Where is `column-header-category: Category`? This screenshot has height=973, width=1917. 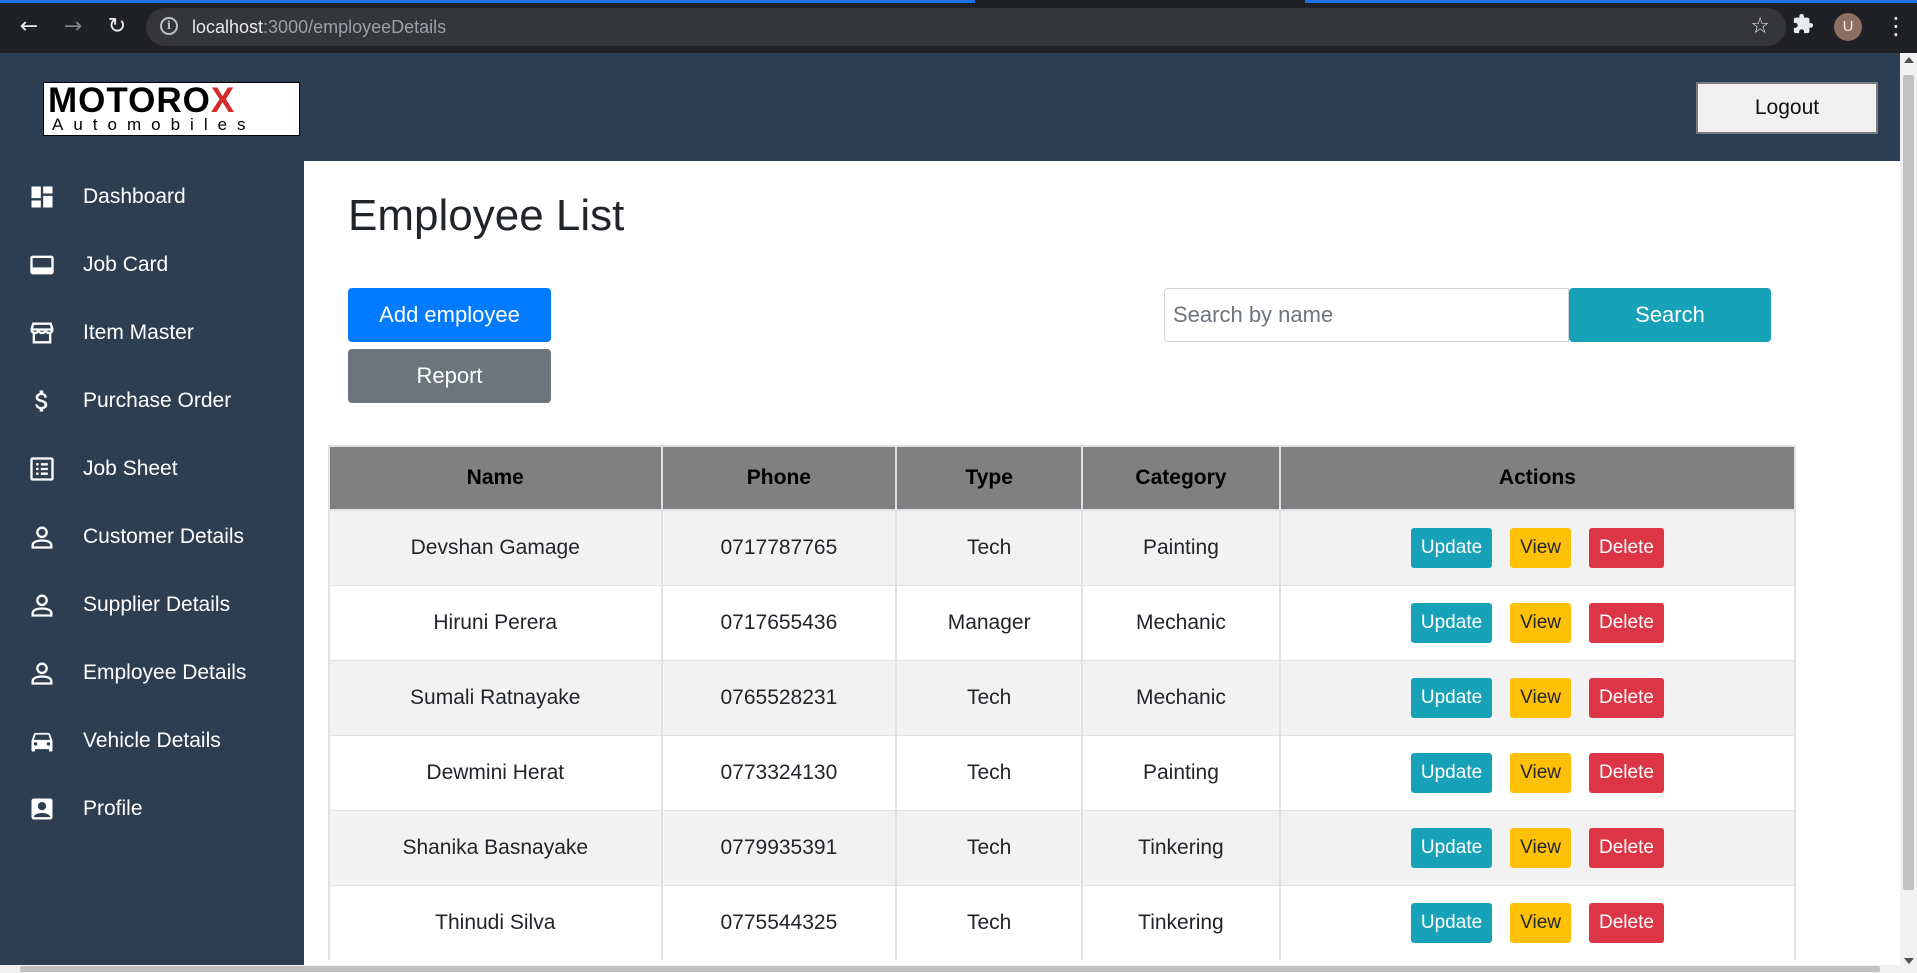 column-header-category: Category is located at coordinates (1181, 478).